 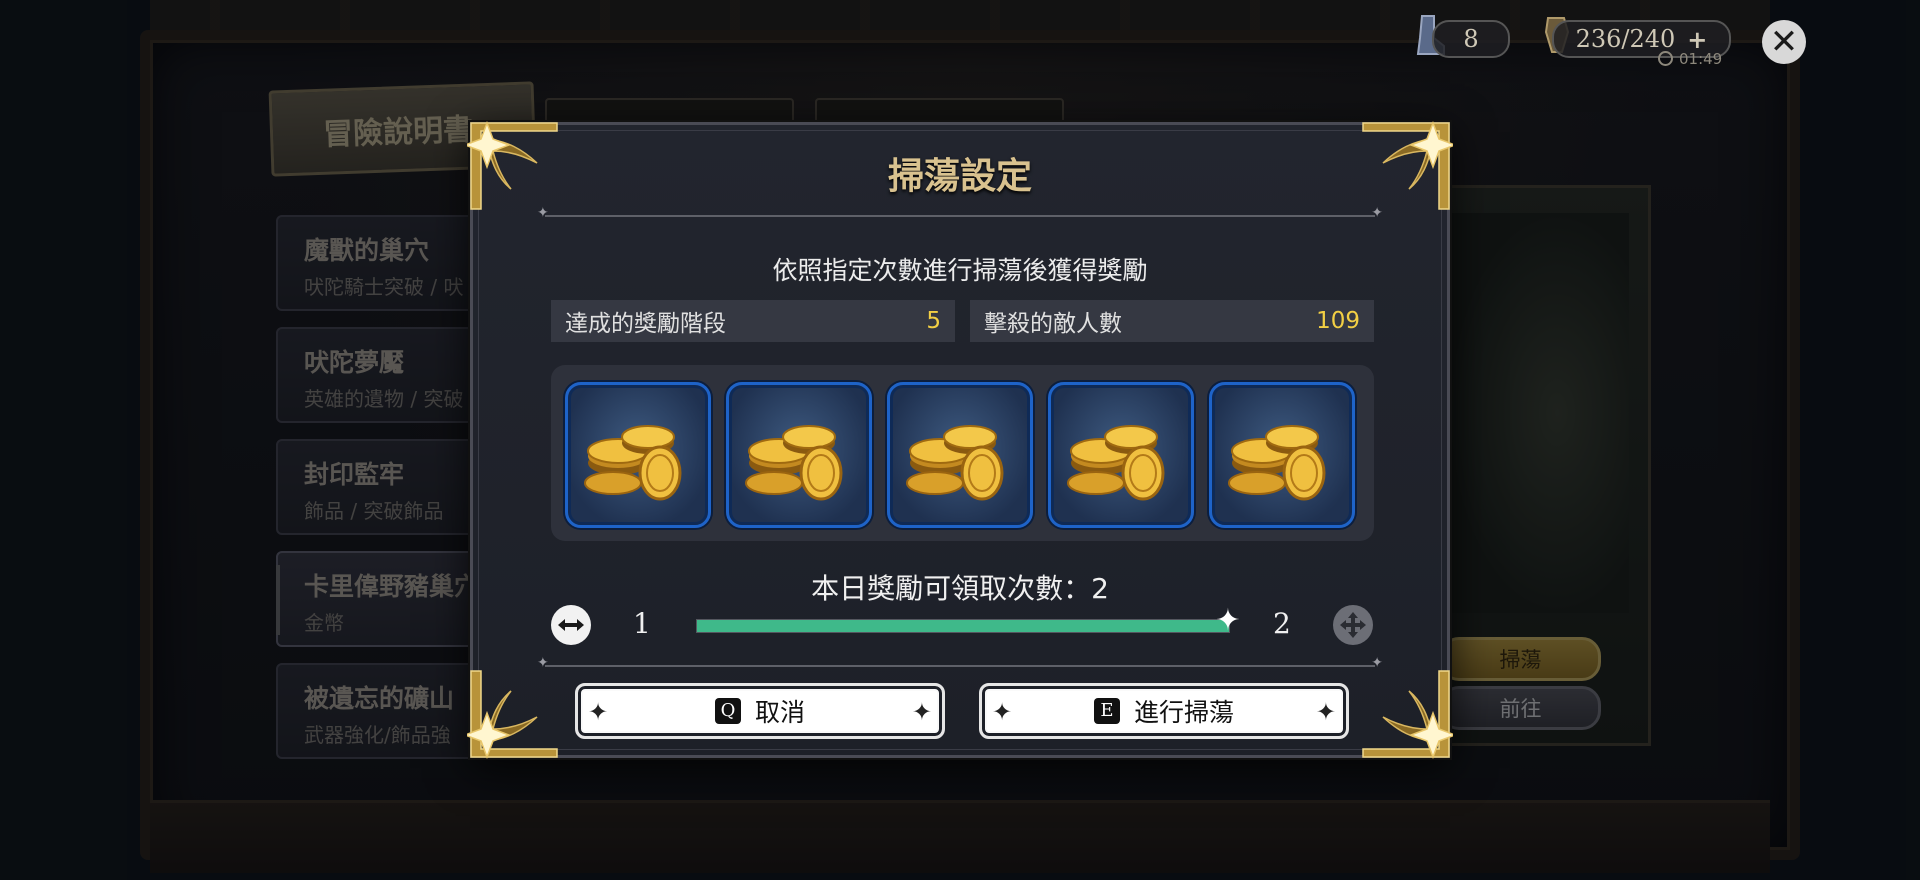 I want to click on sweep-count-slider, so click(x=963, y=626).